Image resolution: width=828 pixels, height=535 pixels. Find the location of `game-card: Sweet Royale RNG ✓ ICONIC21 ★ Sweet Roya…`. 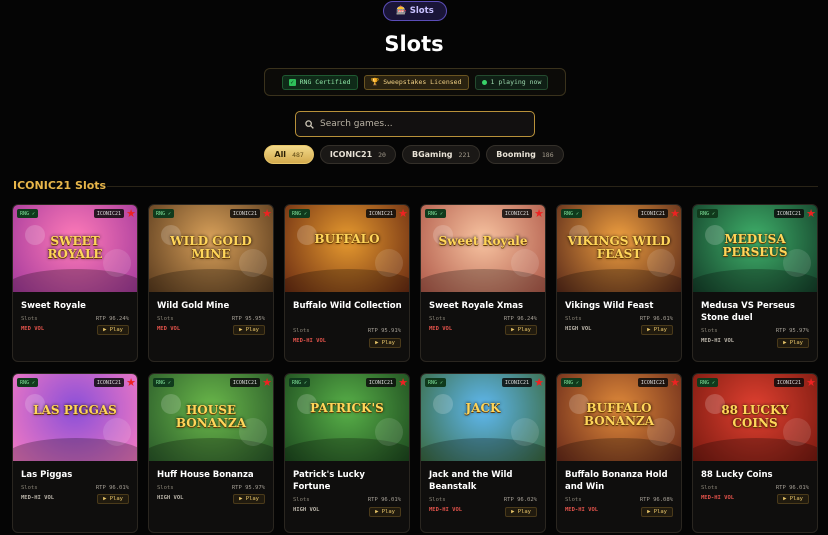

game-card: Sweet Royale RNG ✓ ICONIC21 ★ Sweet Roya… is located at coordinates (483, 283).